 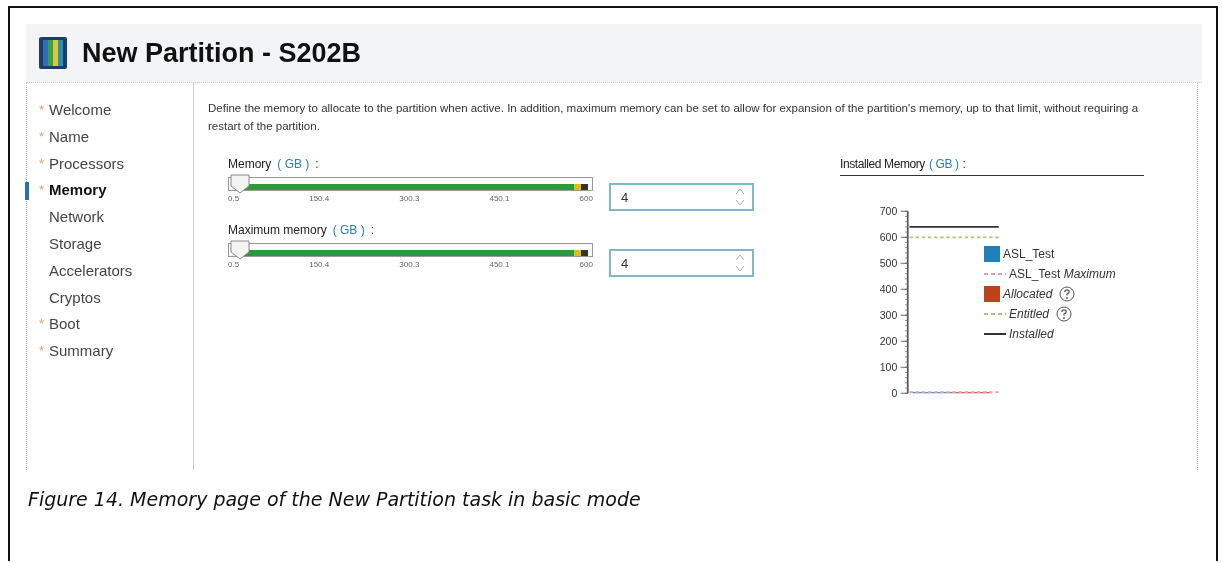 I want to click on y-tick-label: 300, so click(x=888, y=314).